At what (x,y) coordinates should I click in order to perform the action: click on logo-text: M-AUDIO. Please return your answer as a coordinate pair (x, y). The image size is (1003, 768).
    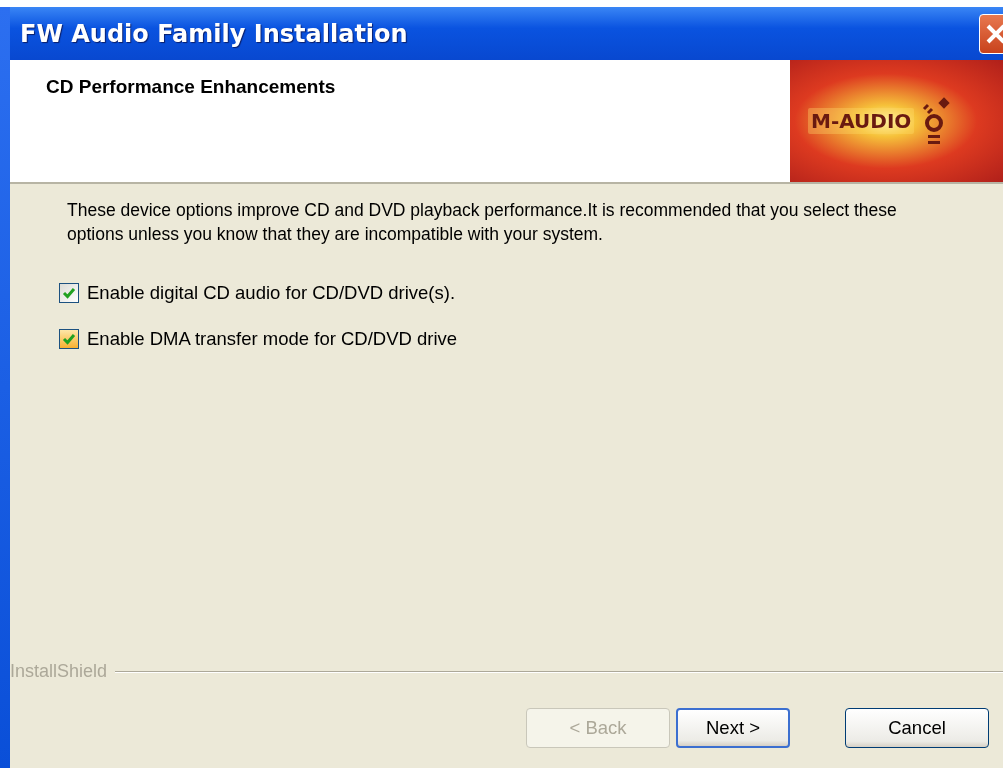
    Looking at the image, I should click on (861, 121).